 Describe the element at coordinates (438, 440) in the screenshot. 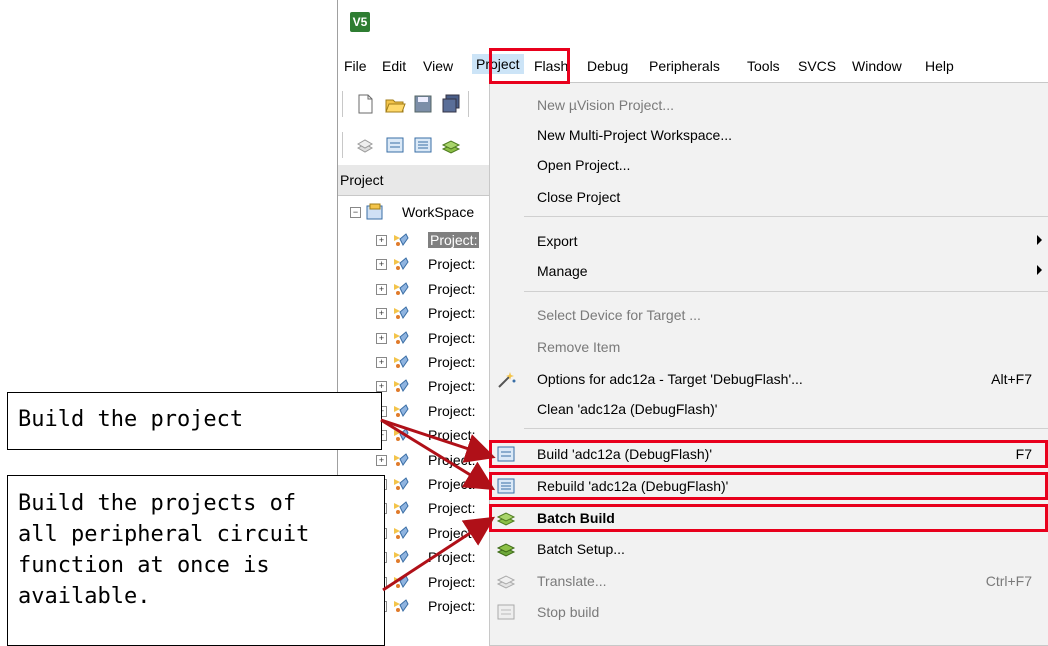

I see `arrow-to-build` at that location.